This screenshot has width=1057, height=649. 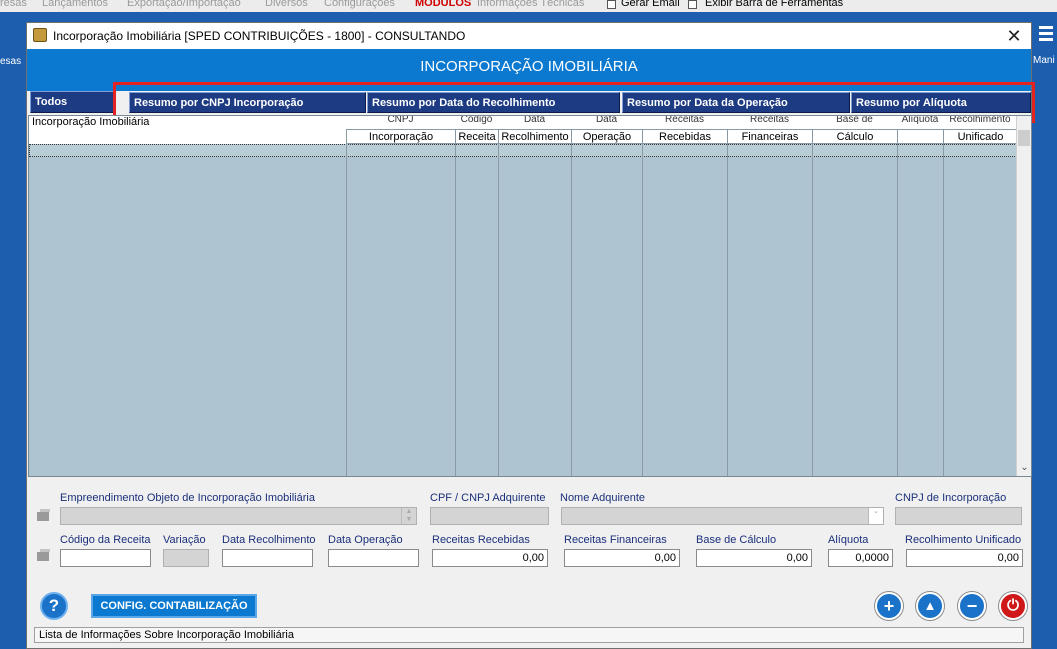 I want to click on menu-lancamentos: Lançamentos, so click(x=75, y=4).